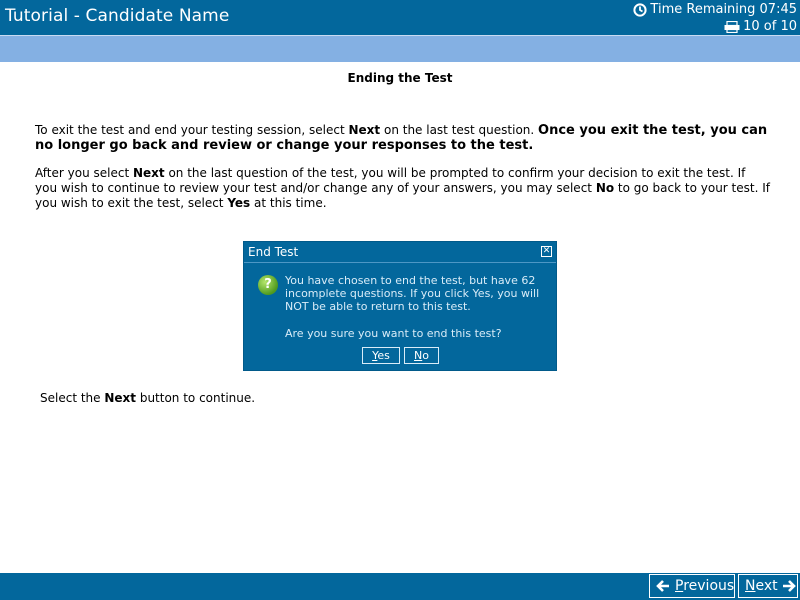  I want to click on no-button: No, so click(421, 355).